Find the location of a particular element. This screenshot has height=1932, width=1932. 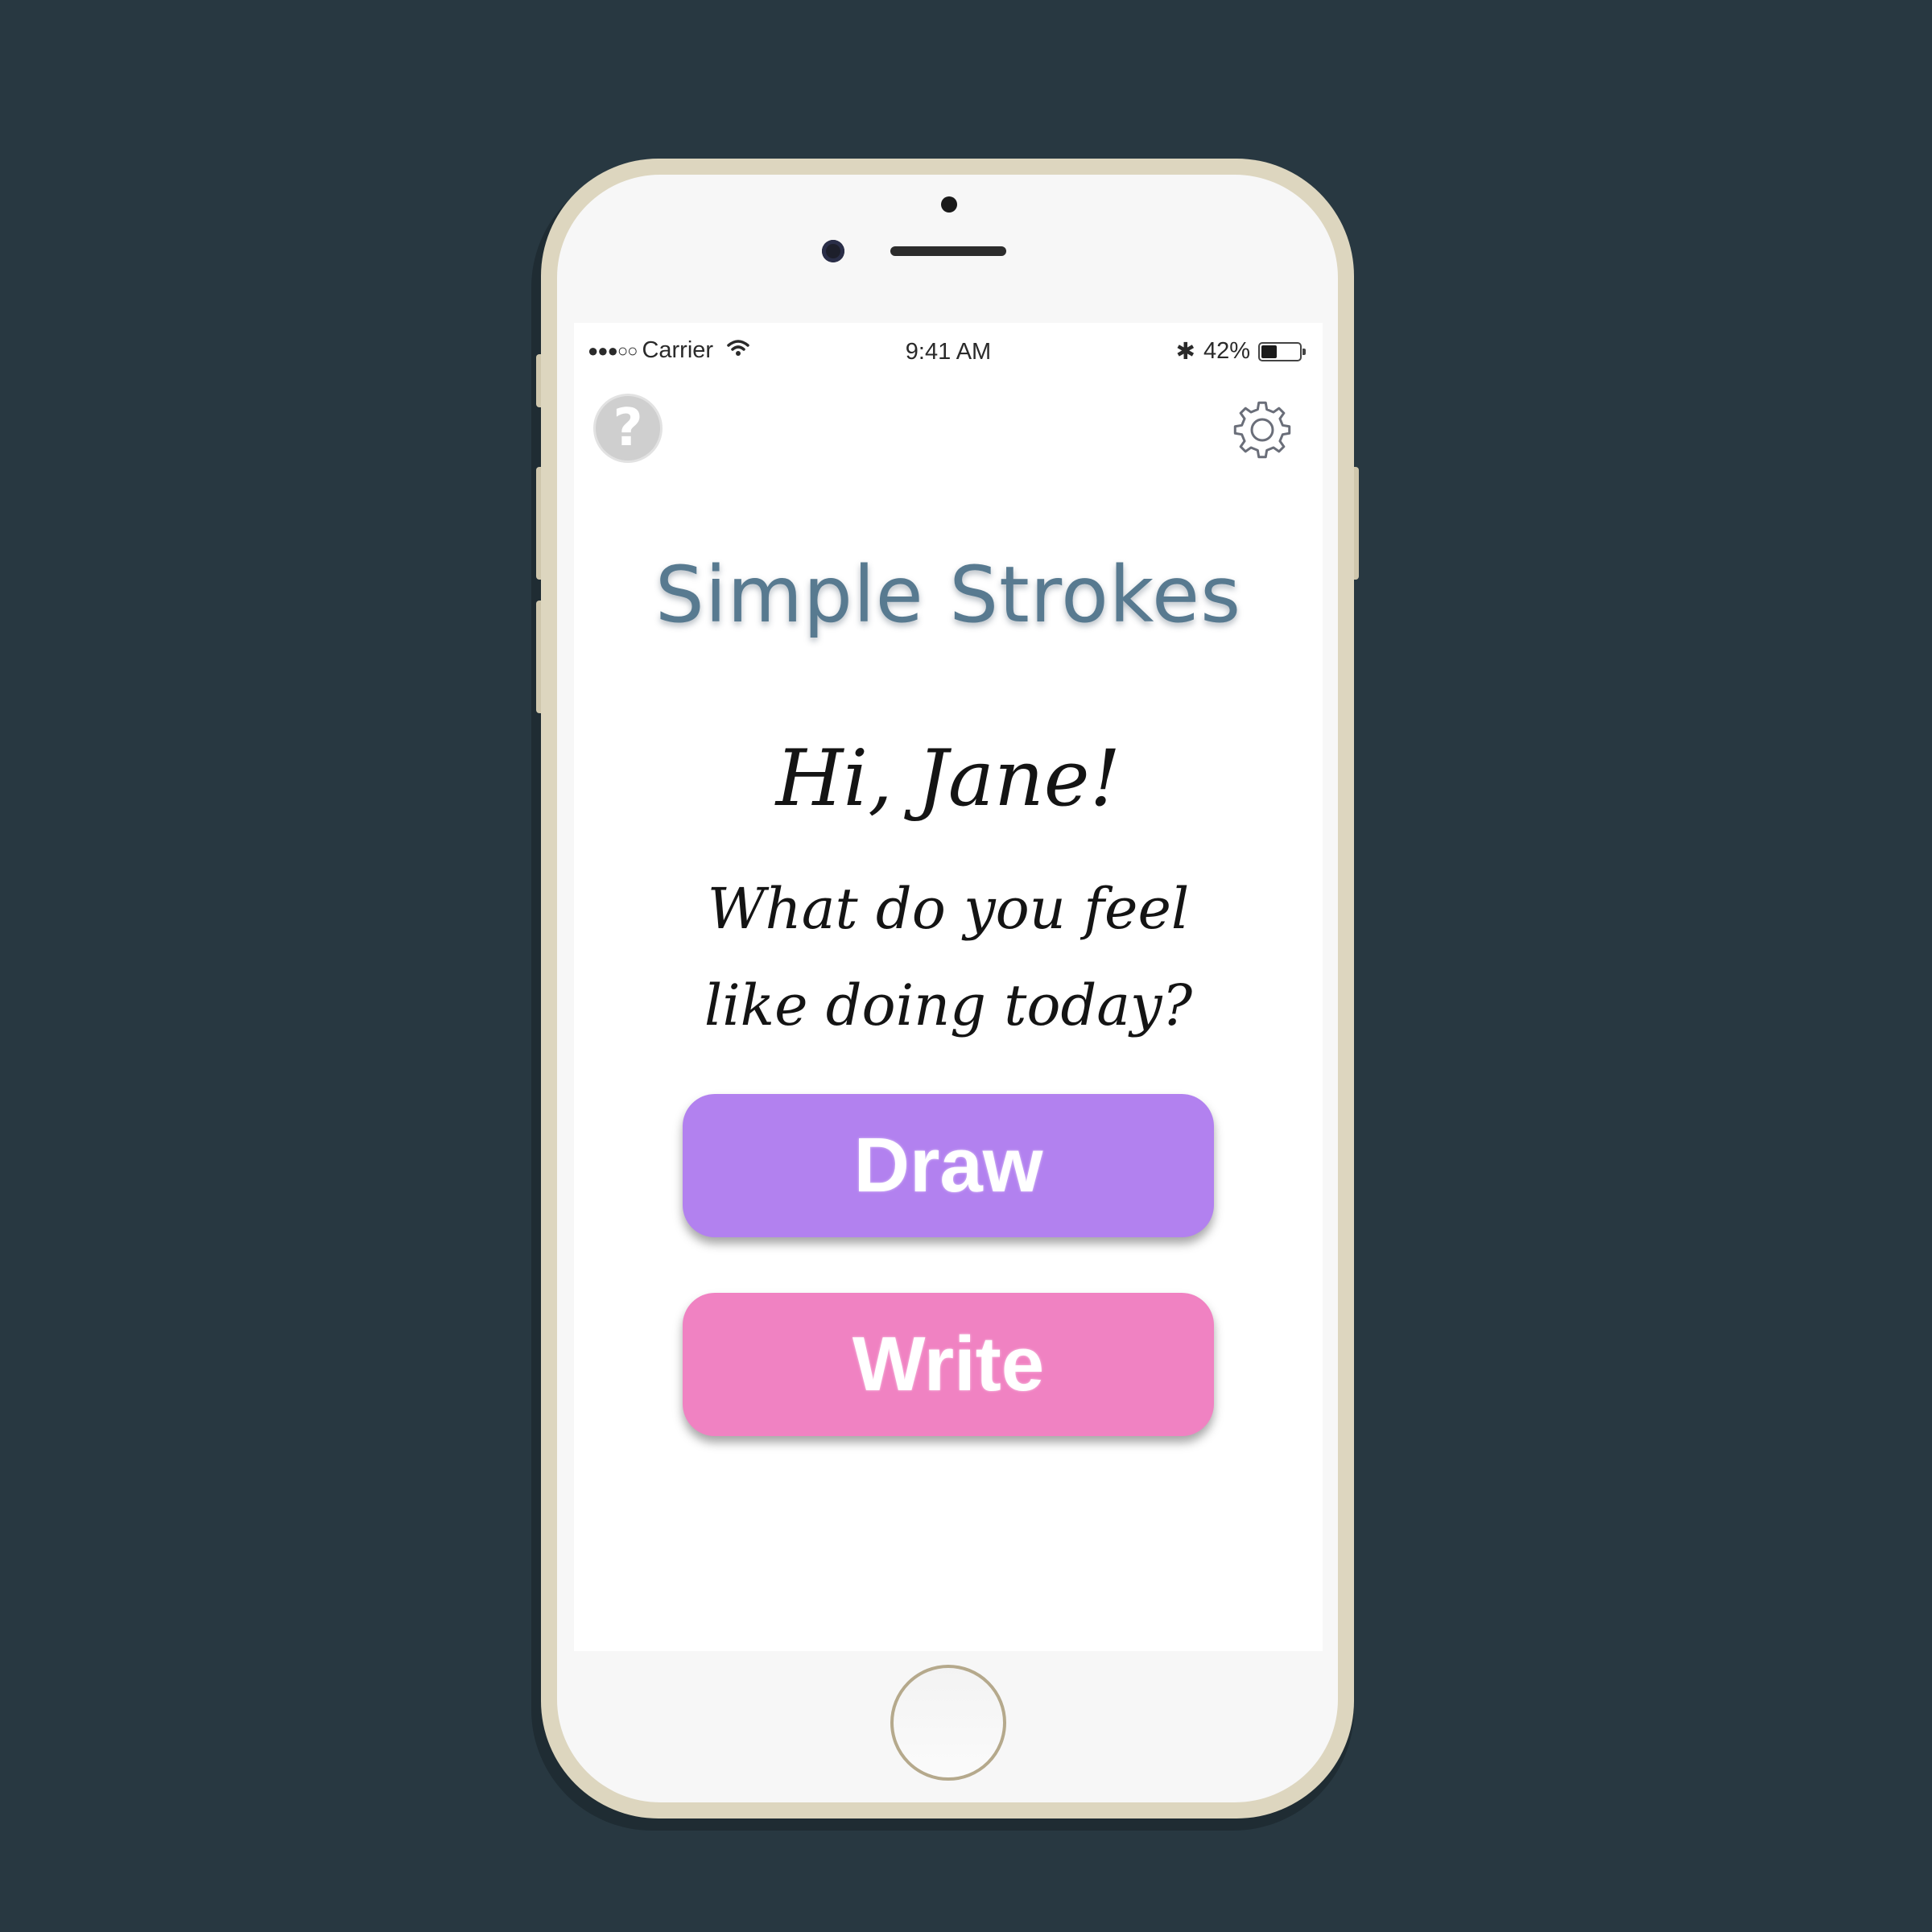

battery-icon is located at coordinates (1282, 351).